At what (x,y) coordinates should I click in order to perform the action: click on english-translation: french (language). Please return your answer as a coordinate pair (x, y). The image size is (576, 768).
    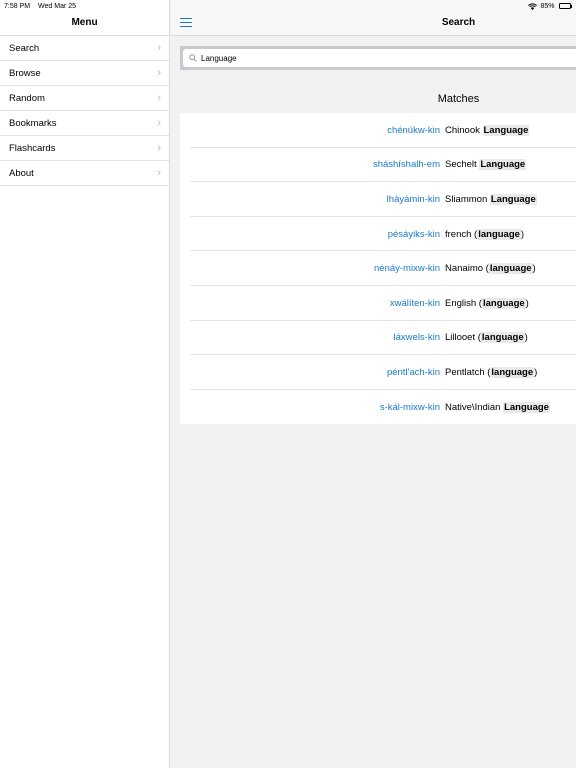
    Looking at the image, I should click on (485, 234).